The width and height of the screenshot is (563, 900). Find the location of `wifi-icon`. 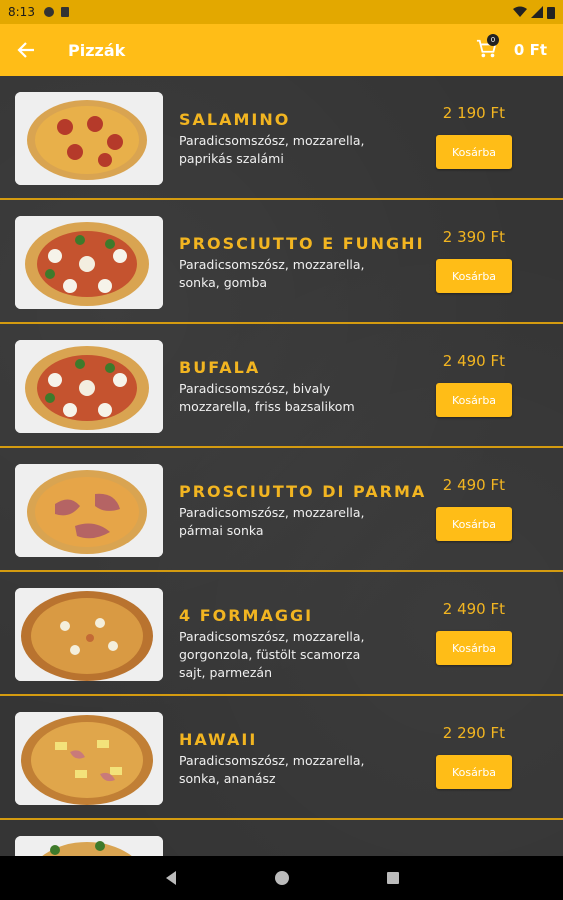

wifi-icon is located at coordinates (520, 11).